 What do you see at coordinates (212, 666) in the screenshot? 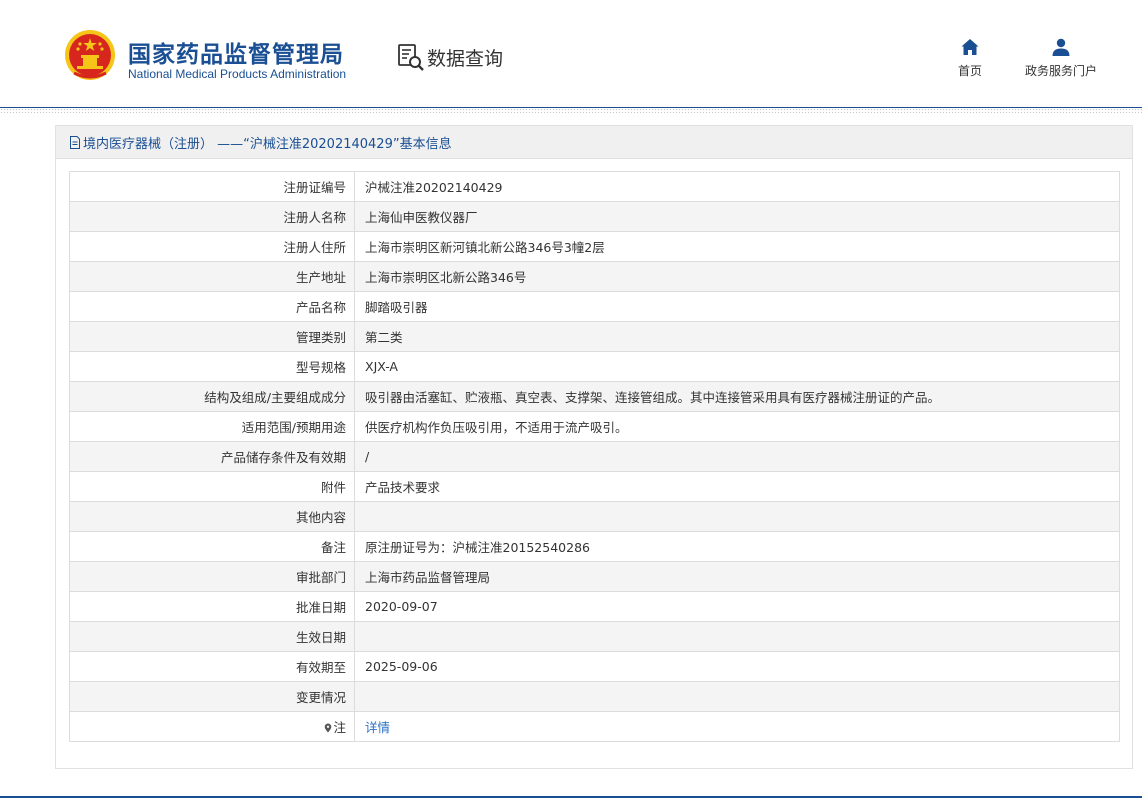
I see `row-label: 有效期至` at bounding box center [212, 666].